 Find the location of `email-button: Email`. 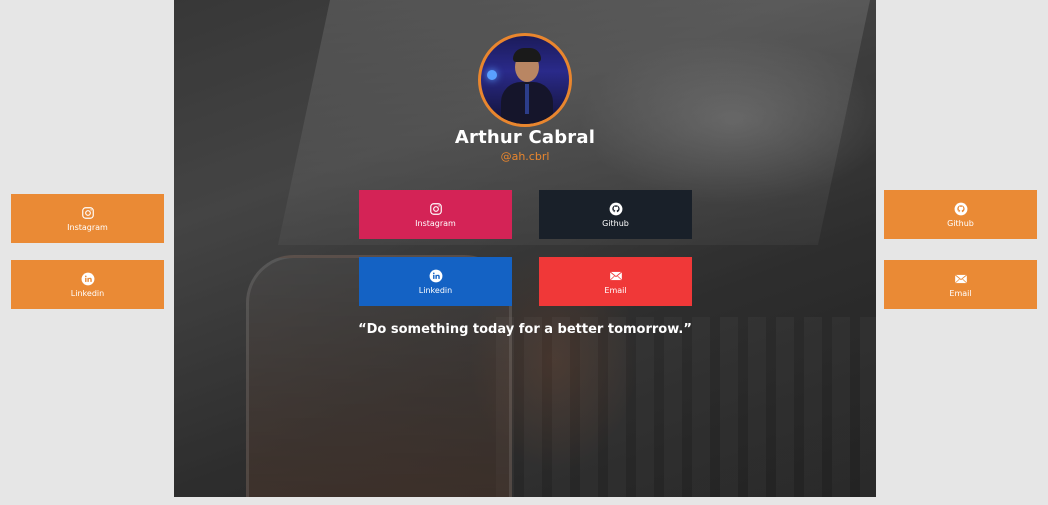

email-button: Email is located at coordinates (615, 281).